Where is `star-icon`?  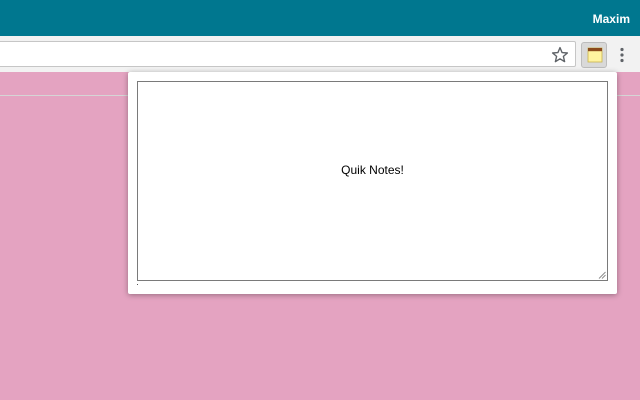
star-icon is located at coordinates (560, 55).